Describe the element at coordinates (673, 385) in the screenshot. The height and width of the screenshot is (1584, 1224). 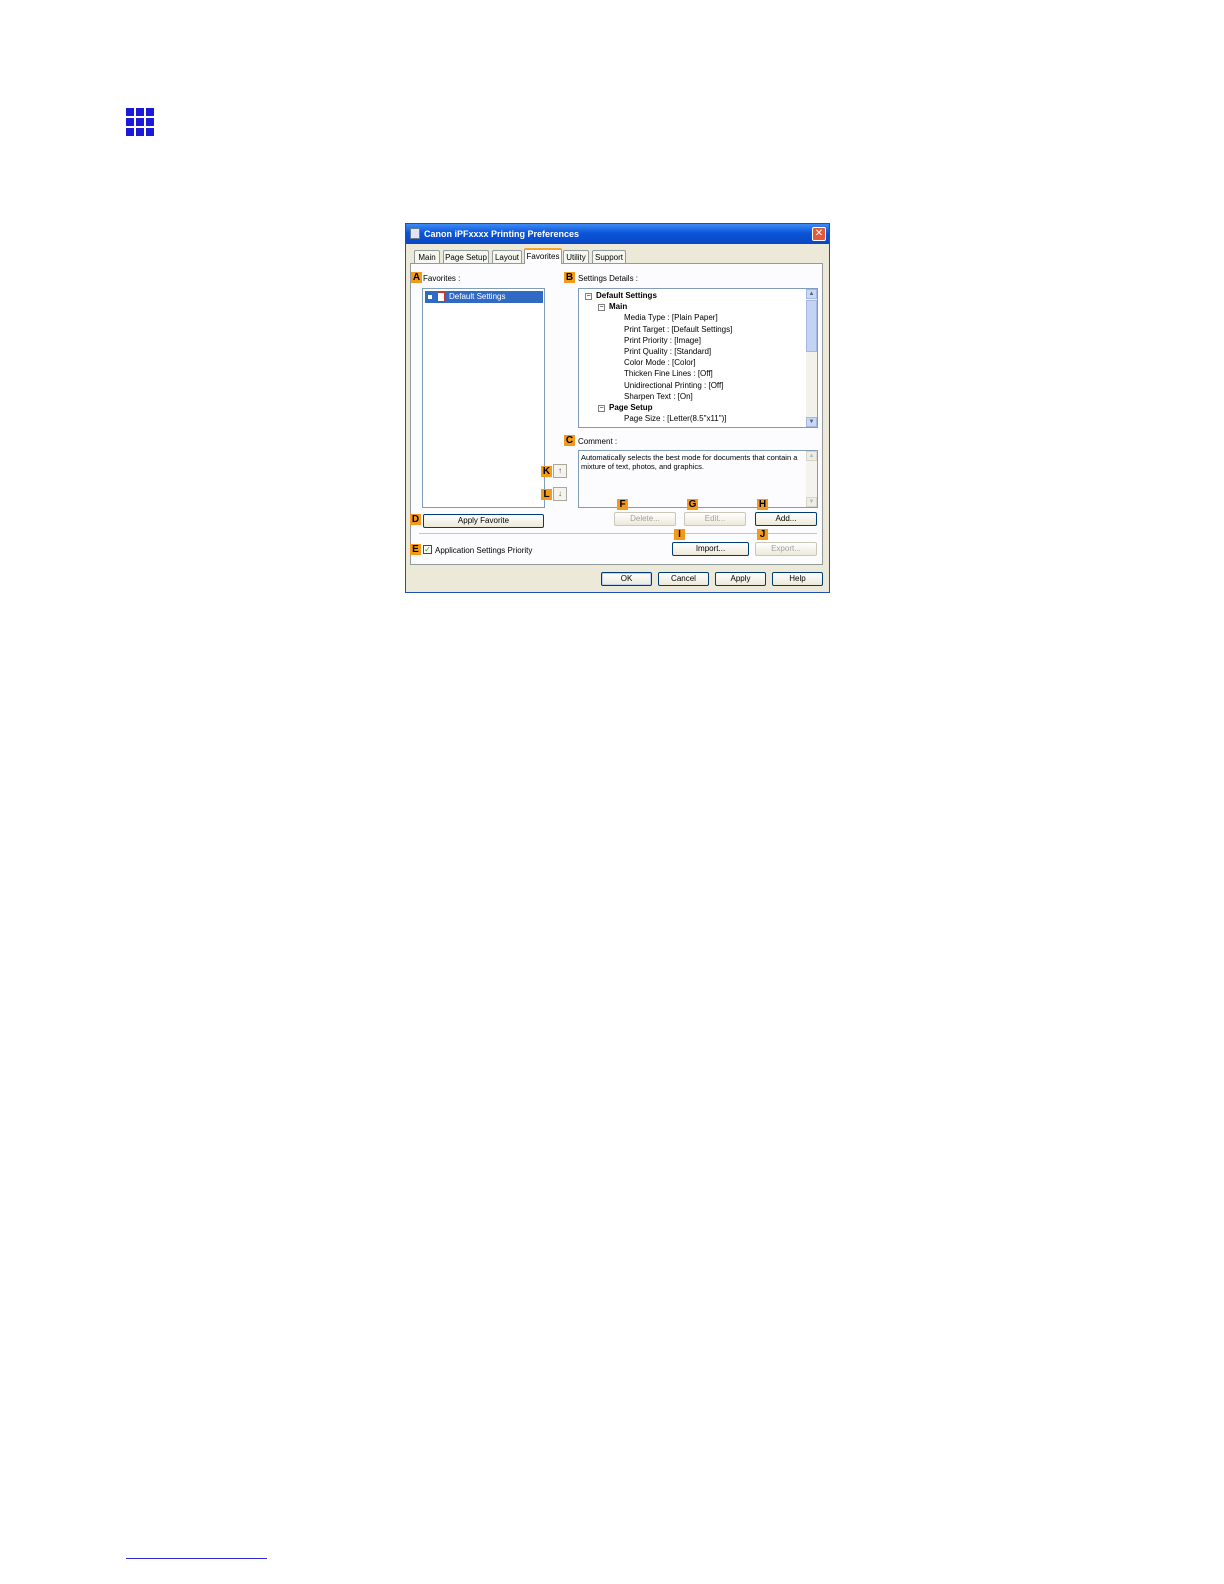
I see `tree-setting-item: Unidirectional Printing : [Off]` at that location.